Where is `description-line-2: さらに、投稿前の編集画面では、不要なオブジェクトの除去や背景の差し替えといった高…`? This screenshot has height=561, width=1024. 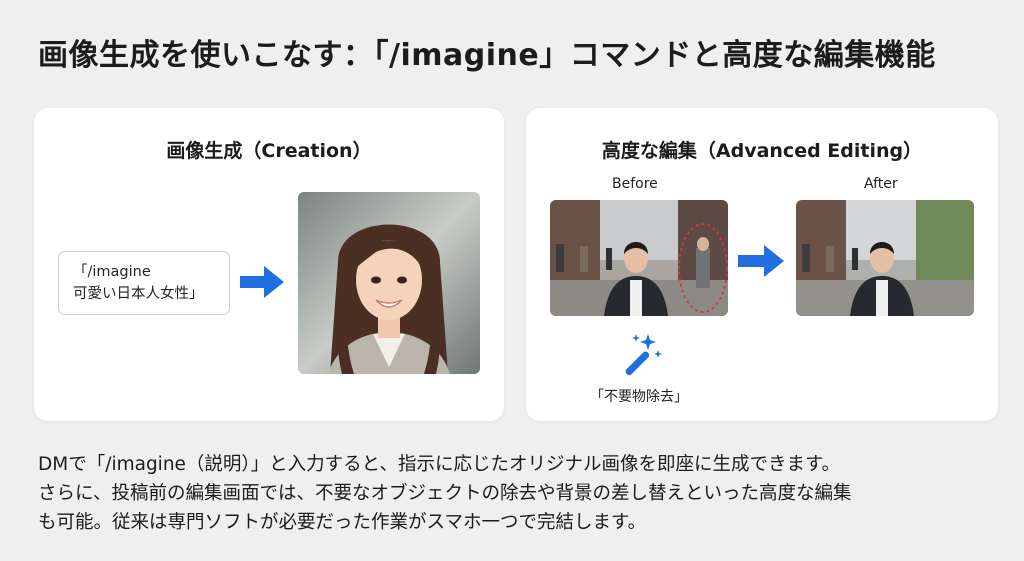
description-line-2: さらに、投稿前の編集画面では、不要なオブジェクトの除去や背景の差し替えといった高… is located at coordinates (445, 493).